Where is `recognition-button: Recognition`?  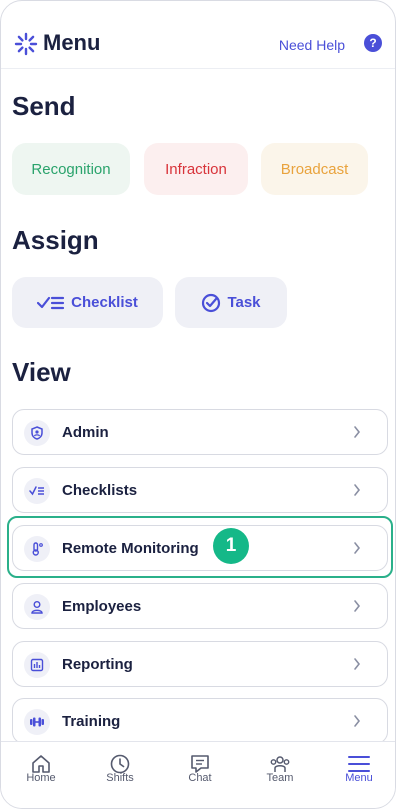
recognition-button: Recognition is located at coordinates (71, 169).